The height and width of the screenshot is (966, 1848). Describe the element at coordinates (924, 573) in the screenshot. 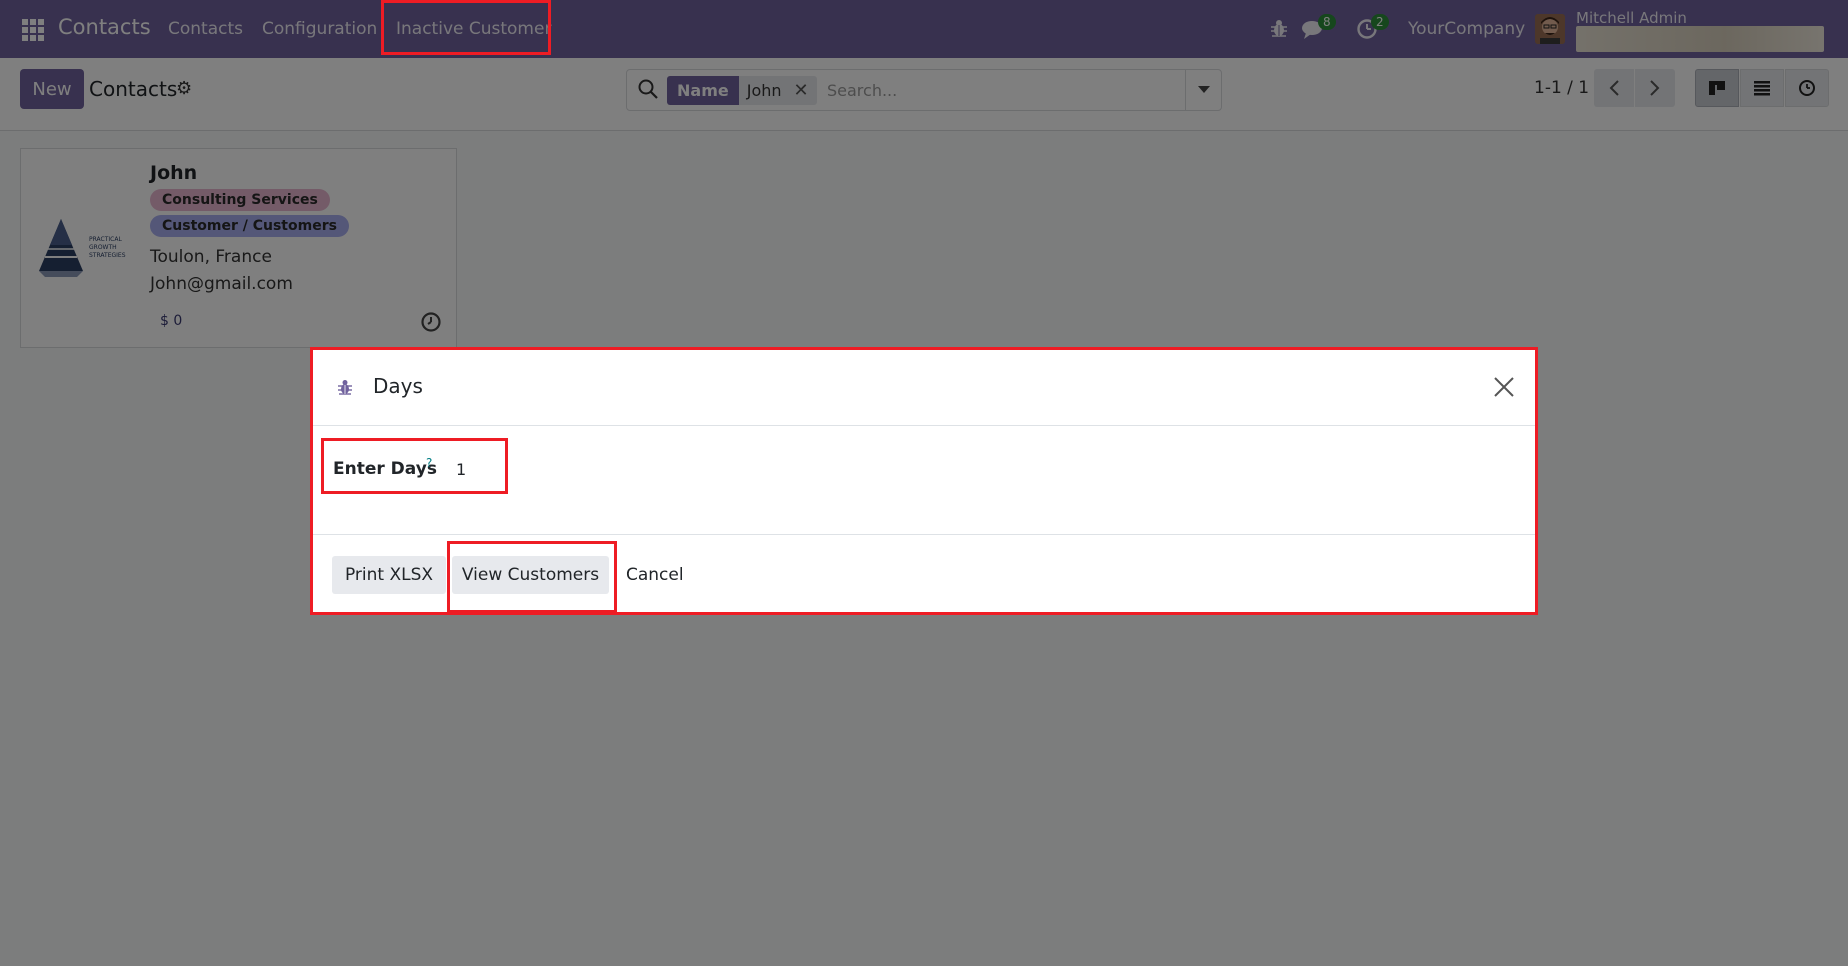

I see `dialog-footer: Print XLSX View Customers Cancel` at that location.